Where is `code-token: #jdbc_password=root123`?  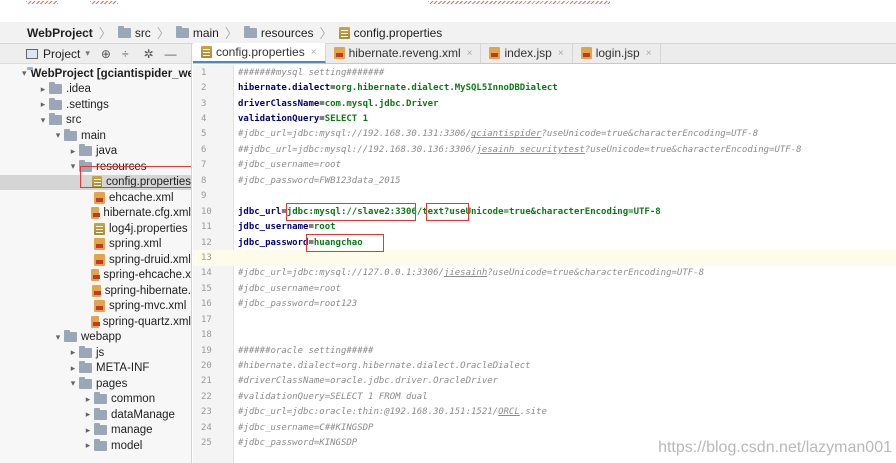
code-token: #jdbc_password=root123 is located at coordinates (298, 304).